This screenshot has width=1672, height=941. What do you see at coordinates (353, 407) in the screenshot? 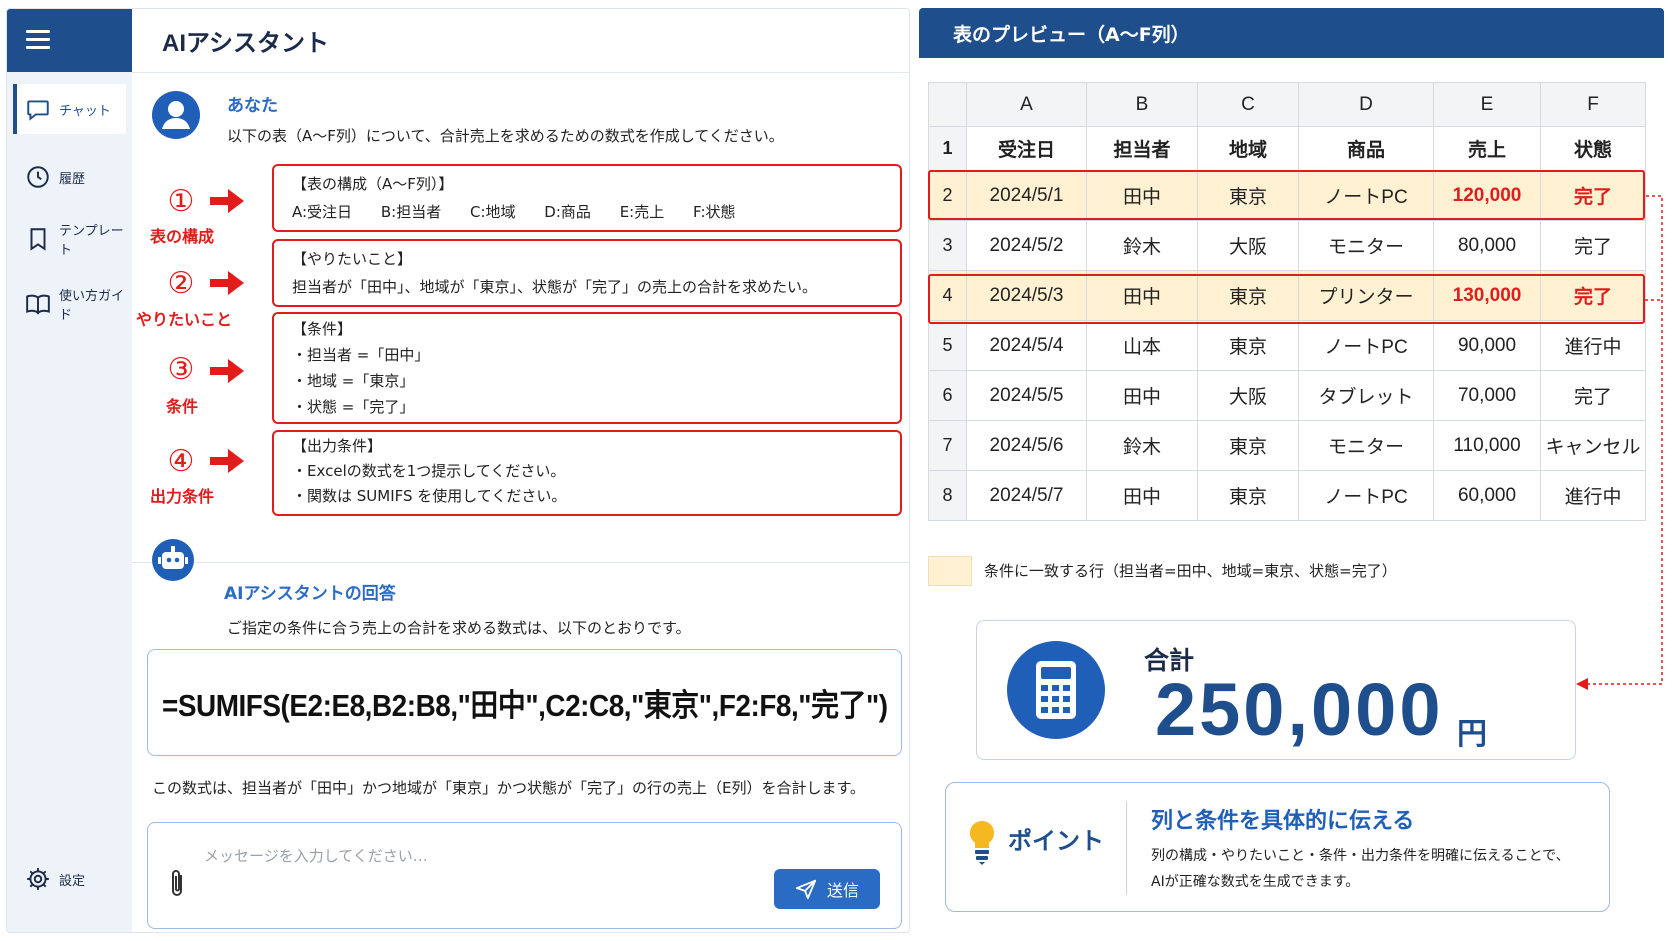
I see `condition-line: ・状態 =「完了」` at bounding box center [353, 407].